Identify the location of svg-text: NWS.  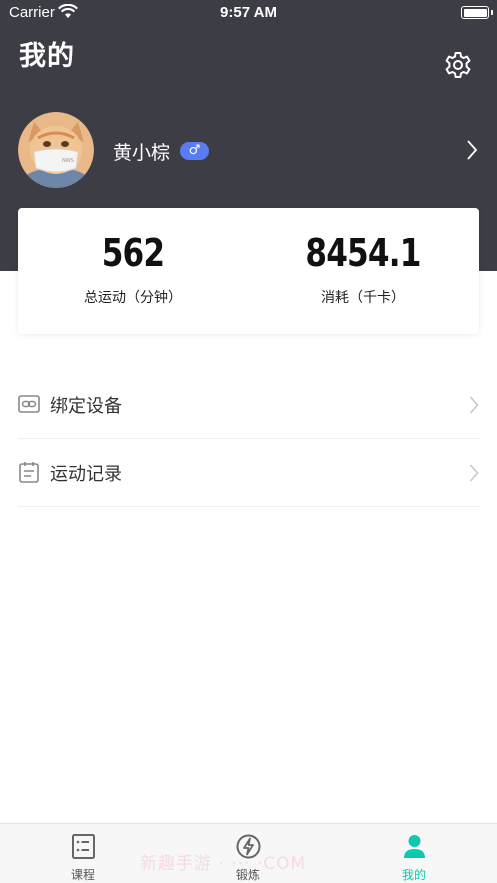
(68, 161).